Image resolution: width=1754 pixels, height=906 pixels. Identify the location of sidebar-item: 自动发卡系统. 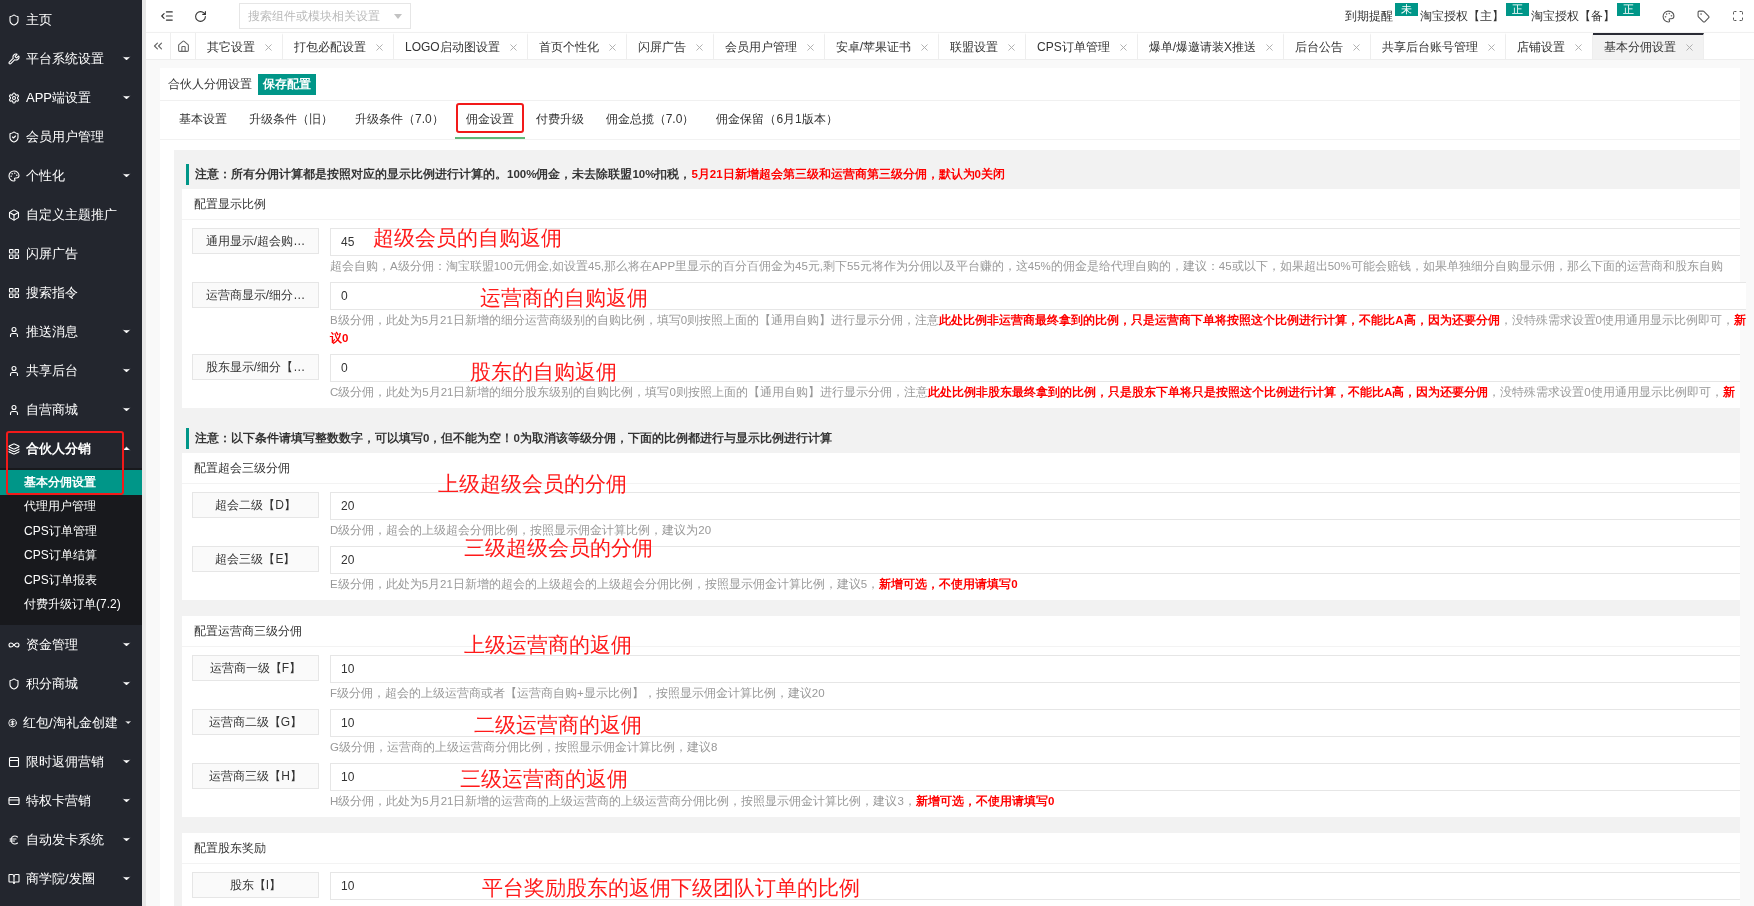
(71, 839).